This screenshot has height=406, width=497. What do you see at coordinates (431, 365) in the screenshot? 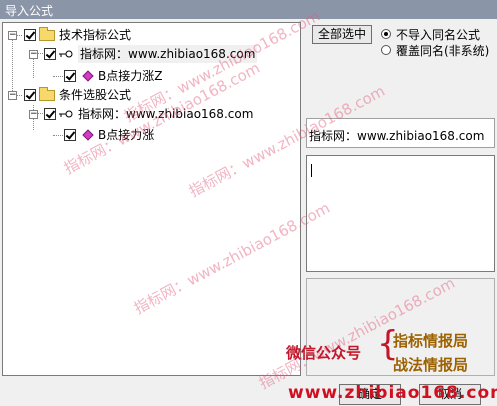
I see `promo-line2: 战法情报局` at bounding box center [431, 365].